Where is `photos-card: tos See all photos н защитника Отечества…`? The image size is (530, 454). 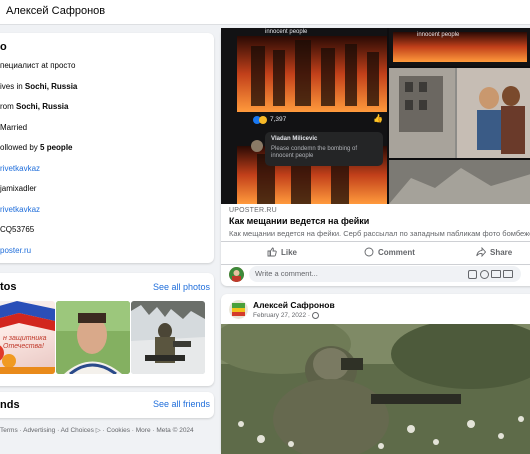
photos-card: tos See all photos н защитника Отечества… is located at coordinates (107, 329).